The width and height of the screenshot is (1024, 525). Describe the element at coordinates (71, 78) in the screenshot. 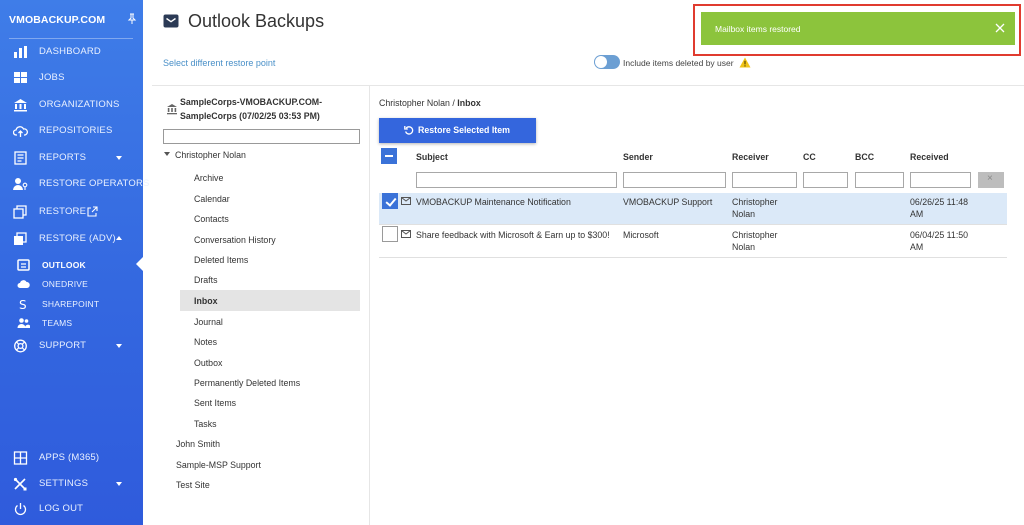

I see `sidebar-item-jobs: JOBS` at that location.